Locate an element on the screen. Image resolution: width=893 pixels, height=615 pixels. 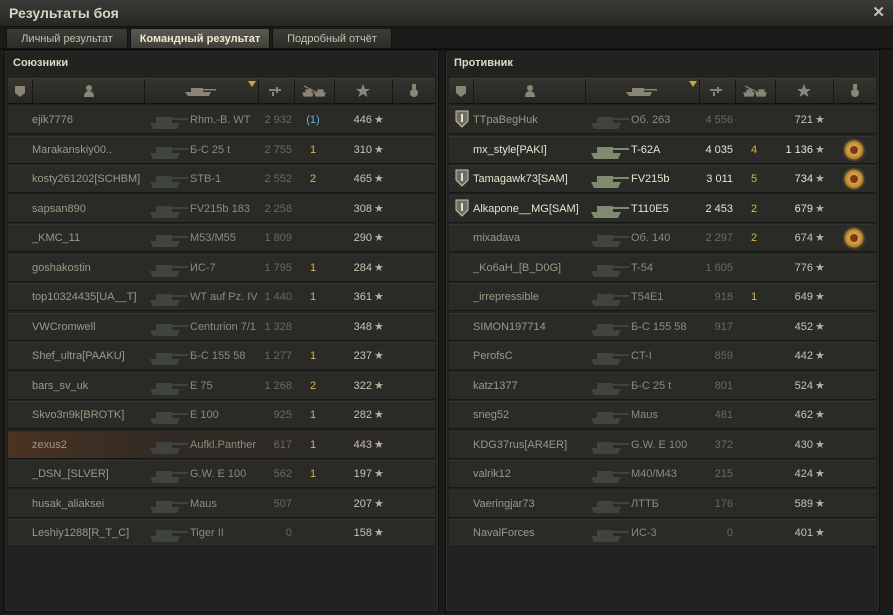
xp-value: 776 is located at coordinates (803, 267).